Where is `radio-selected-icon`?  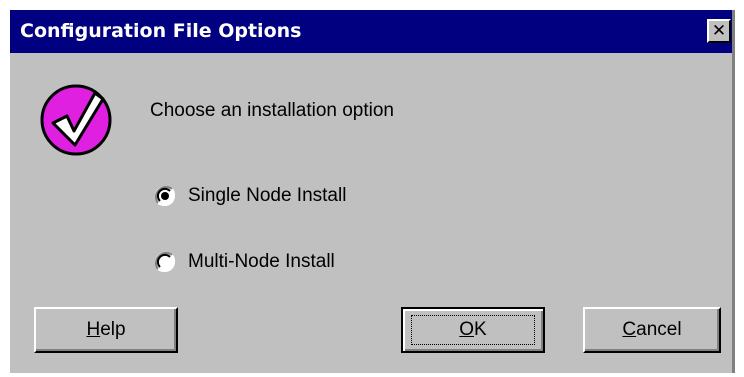 radio-selected-icon is located at coordinates (165, 196).